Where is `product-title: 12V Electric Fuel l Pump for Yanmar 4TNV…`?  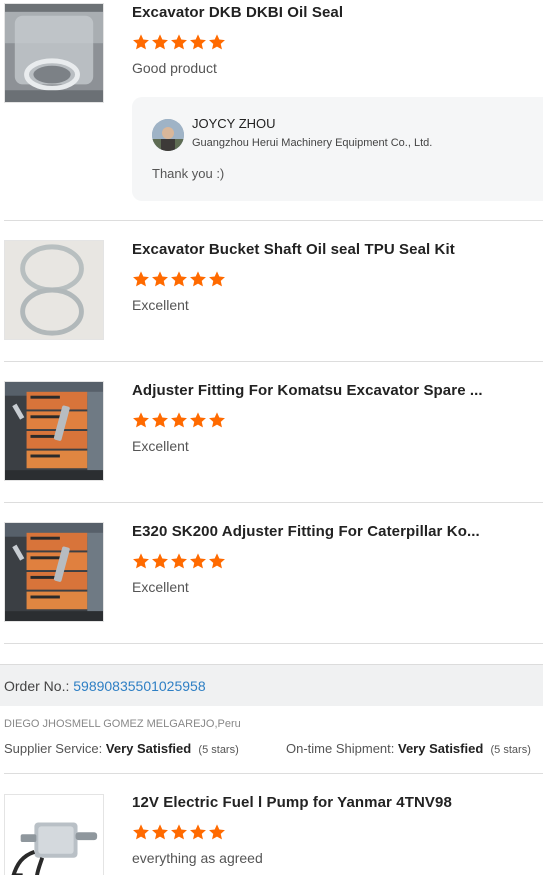
product-title: 12V Electric Fuel l Pump for Yanmar 4TNV… is located at coordinates (292, 802).